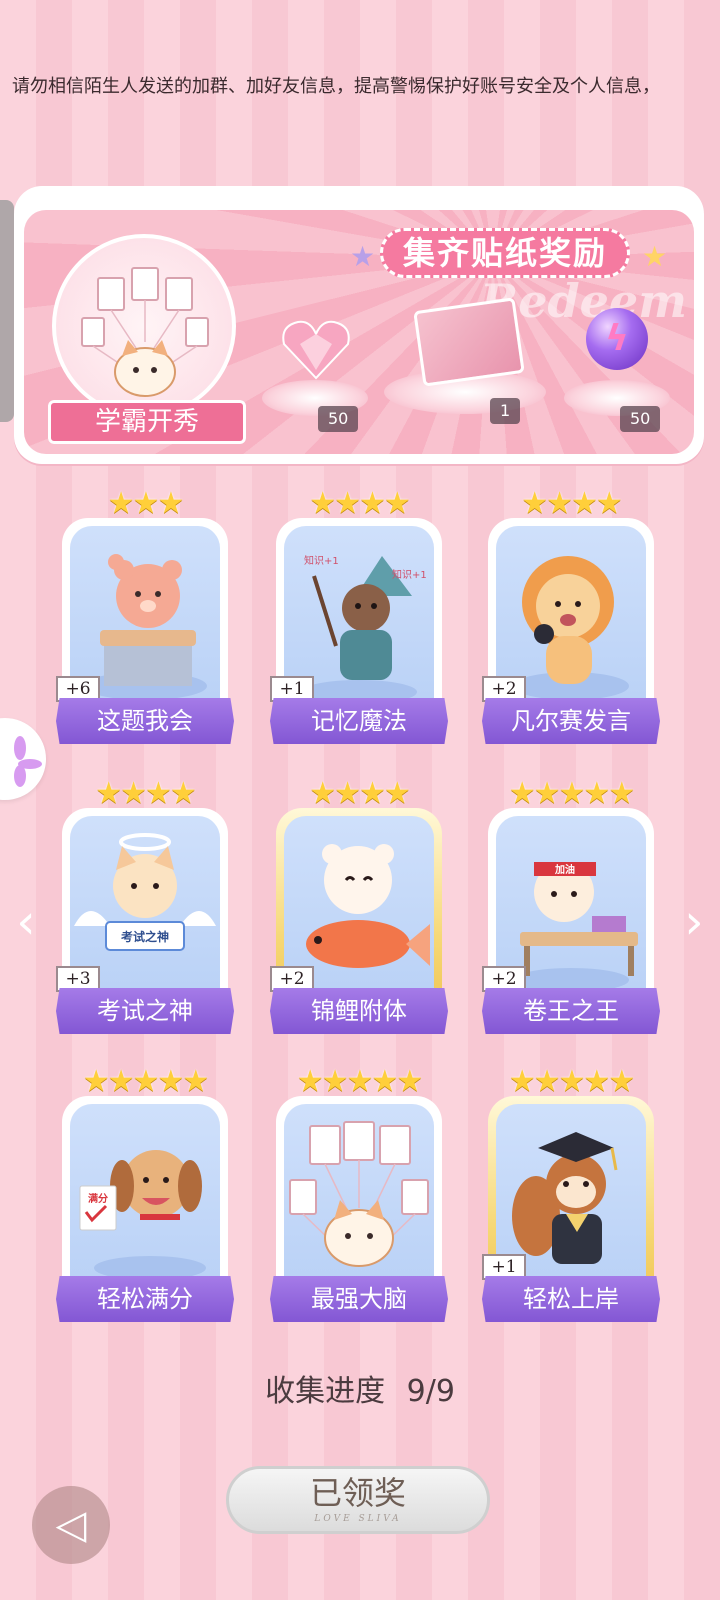 The image size is (720, 1600). Describe the element at coordinates (357, 1493) in the screenshot. I see `claimed-button-label: 已领奖` at that location.